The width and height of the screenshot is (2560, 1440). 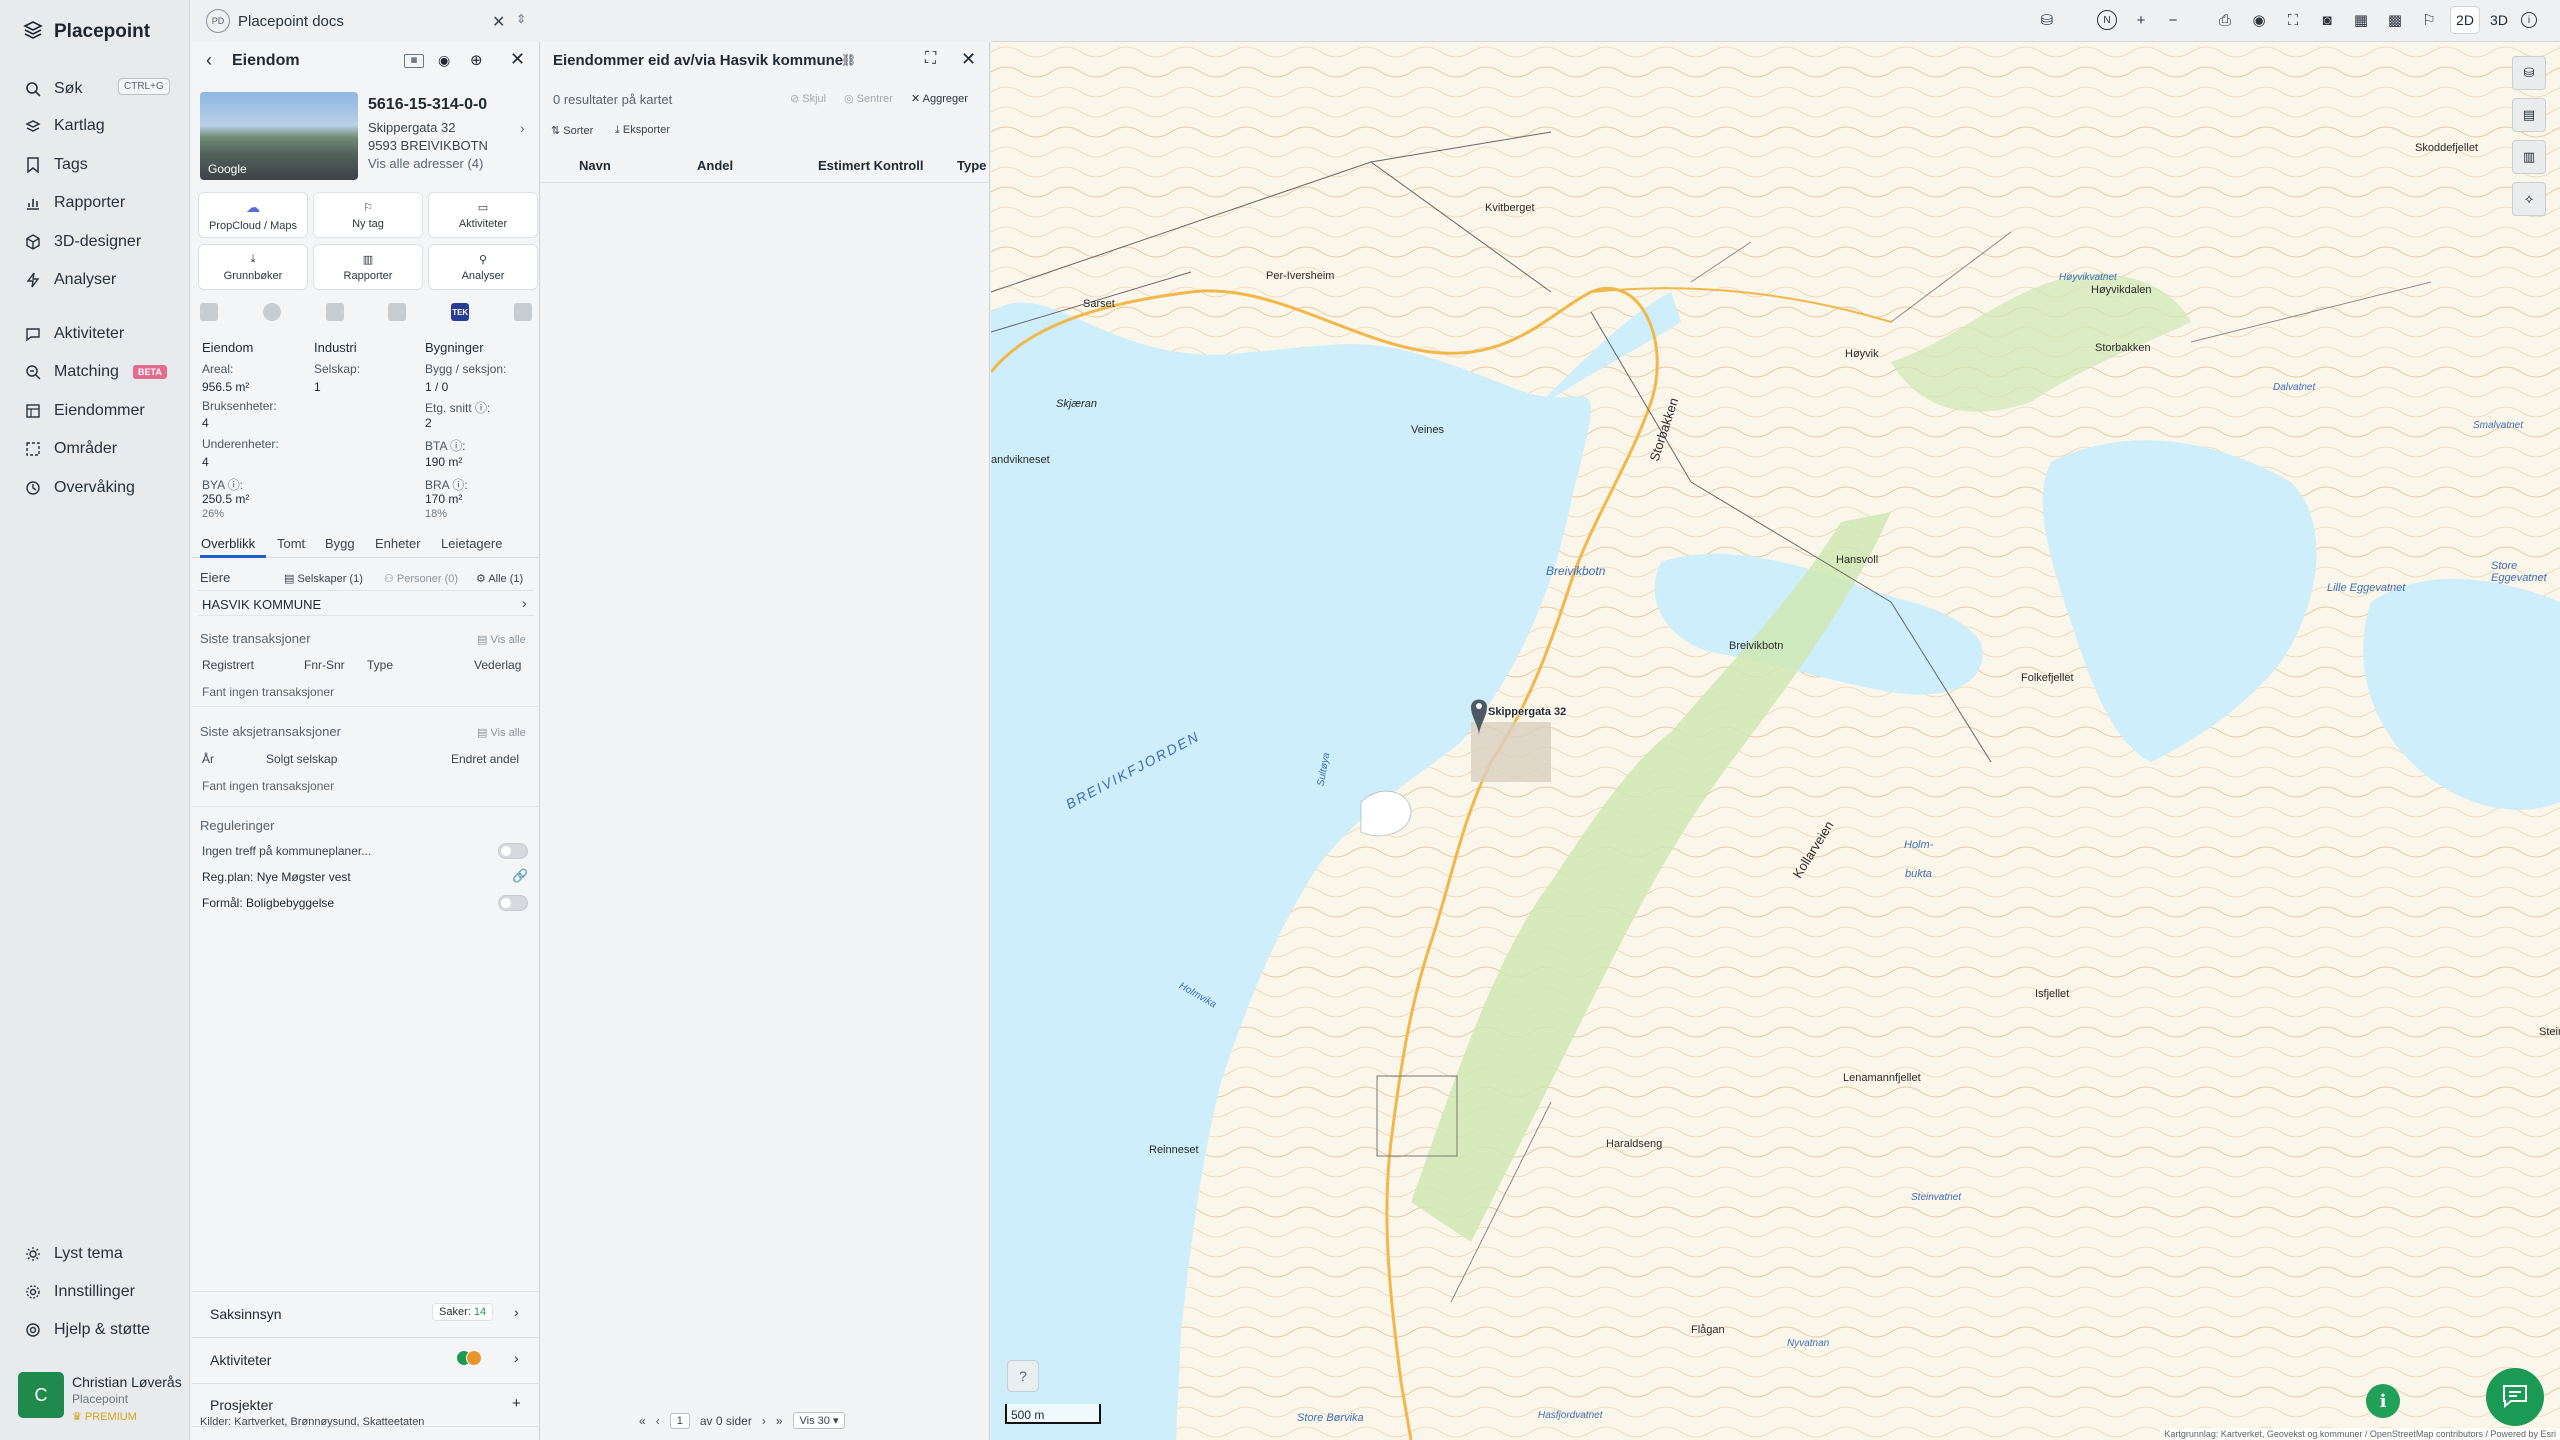 What do you see at coordinates (2327, 20) in the screenshot?
I see `camera-icon: ◙` at bounding box center [2327, 20].